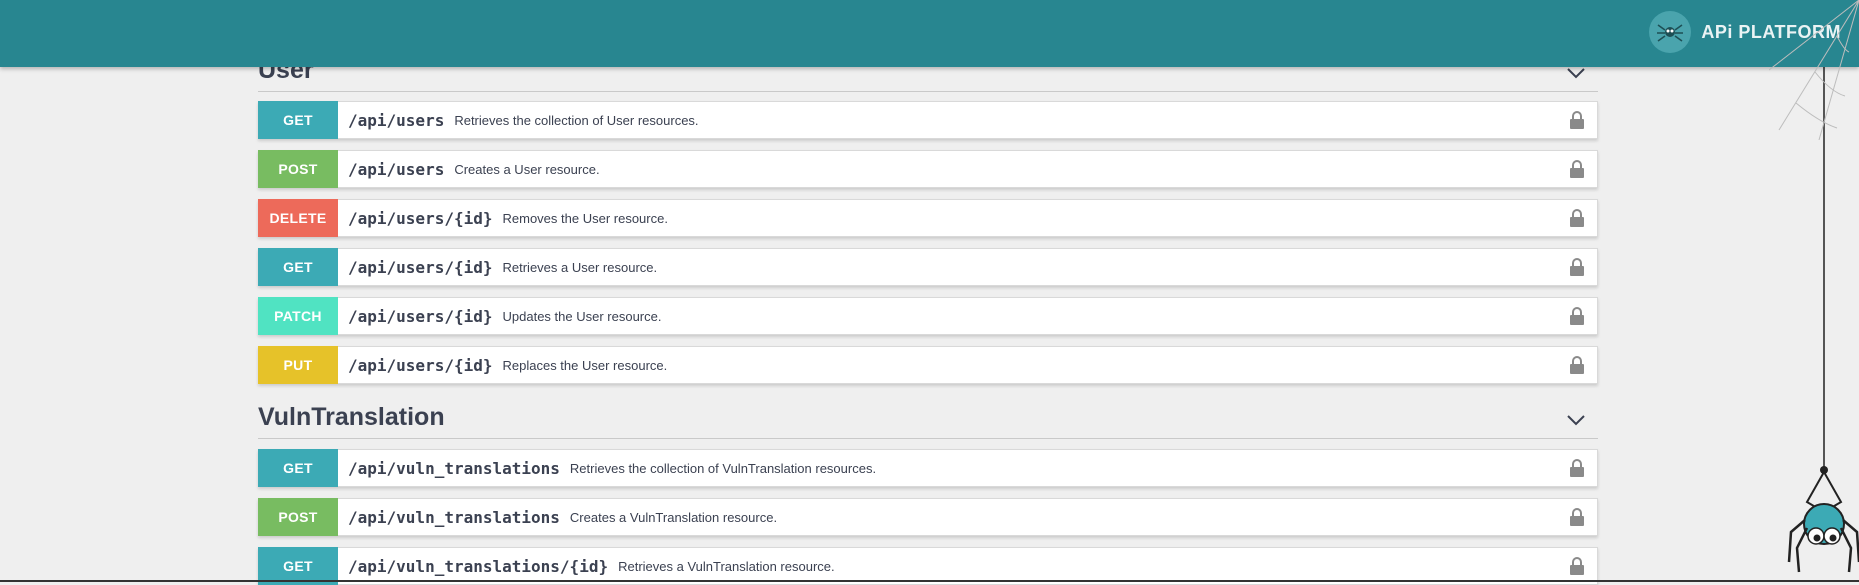  Describe the element at coordinates (928, 418) in the screenshot. I see `section-header-vulntranslation: VulnTranslation` at that location.